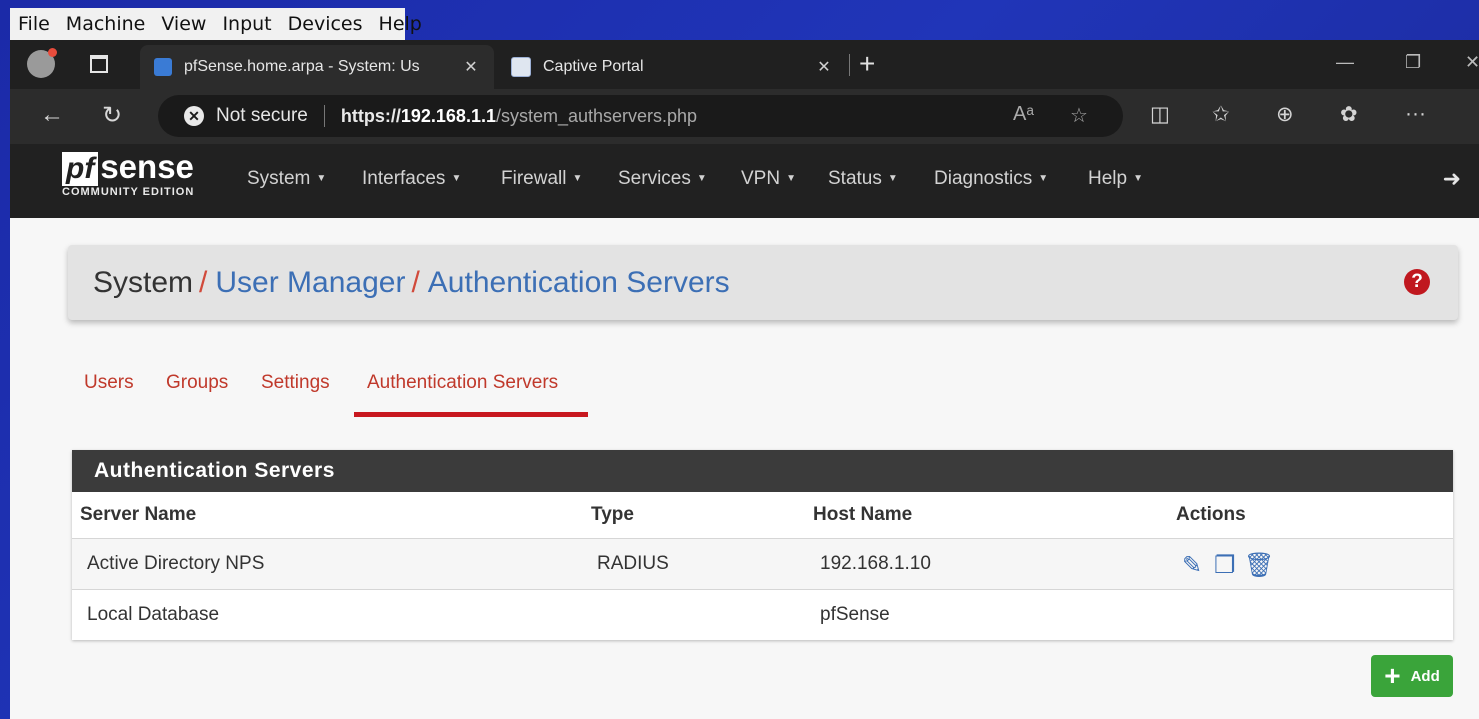 The image size is (1479, 719). What do you see at coordinates (762, 615) in the screenshot?
I see `table-row: Local Database pfSense` at bounding box center [762, 615].